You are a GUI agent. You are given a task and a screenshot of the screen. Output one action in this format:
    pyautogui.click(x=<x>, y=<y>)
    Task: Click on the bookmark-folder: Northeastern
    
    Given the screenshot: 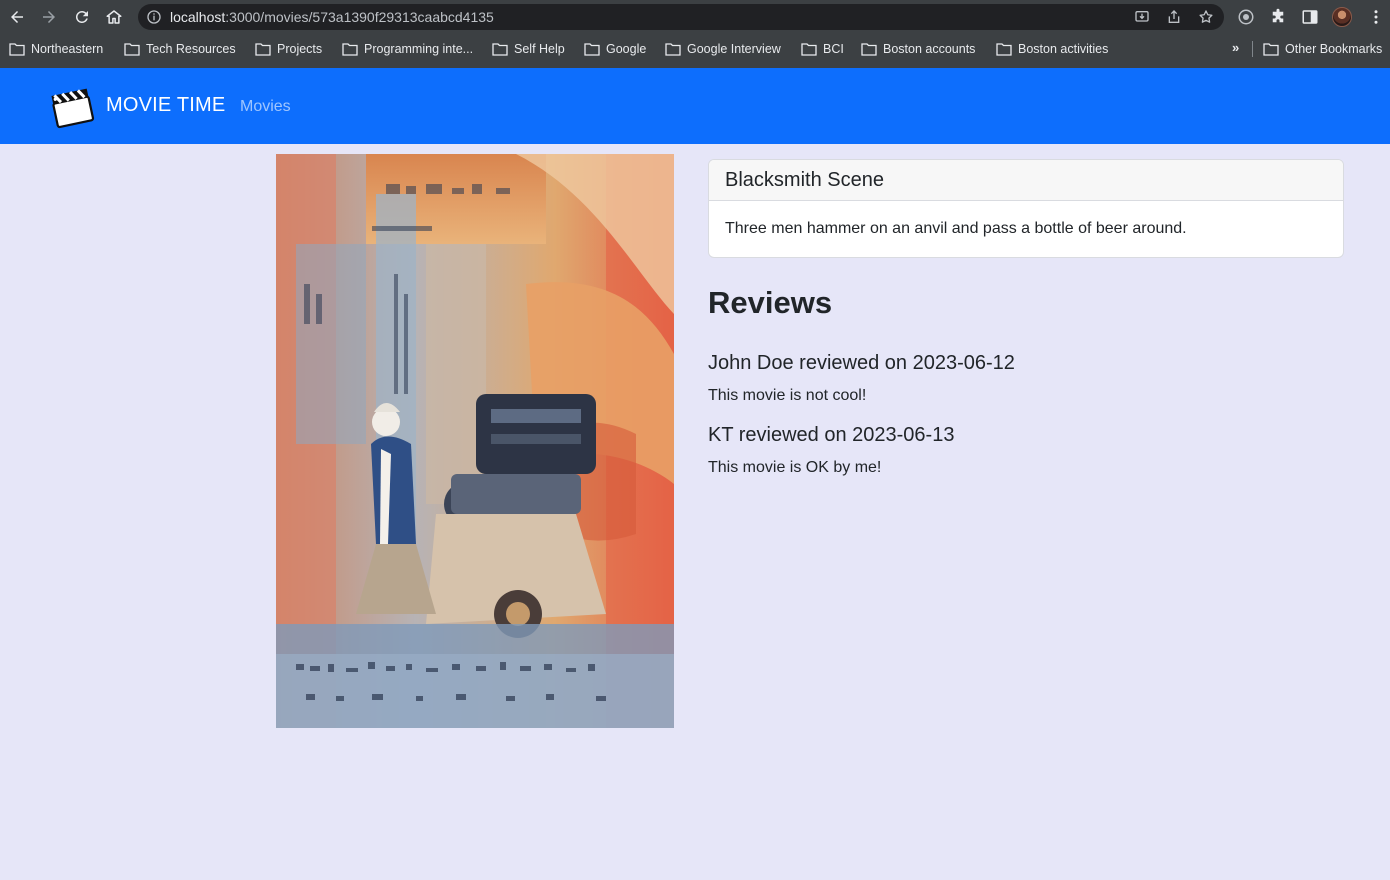 What is the action you would take?
    pyautogui.click(x=56, y=49)
    